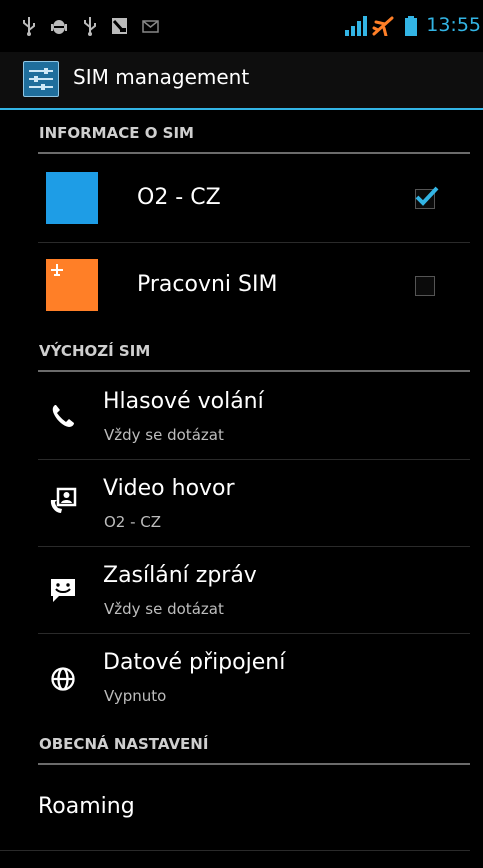 The width and height of the screenshot is (483, 868). Describe the element at coordinates (235, 808) in the screenshot. I see `general-item-roaming: Roaming` at that location.